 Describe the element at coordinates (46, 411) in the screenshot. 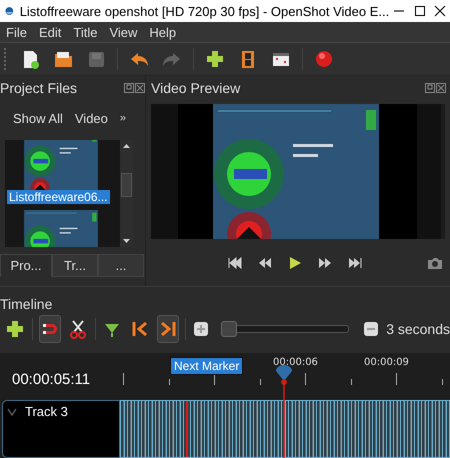

I see `track-name: Track 3` at that location.